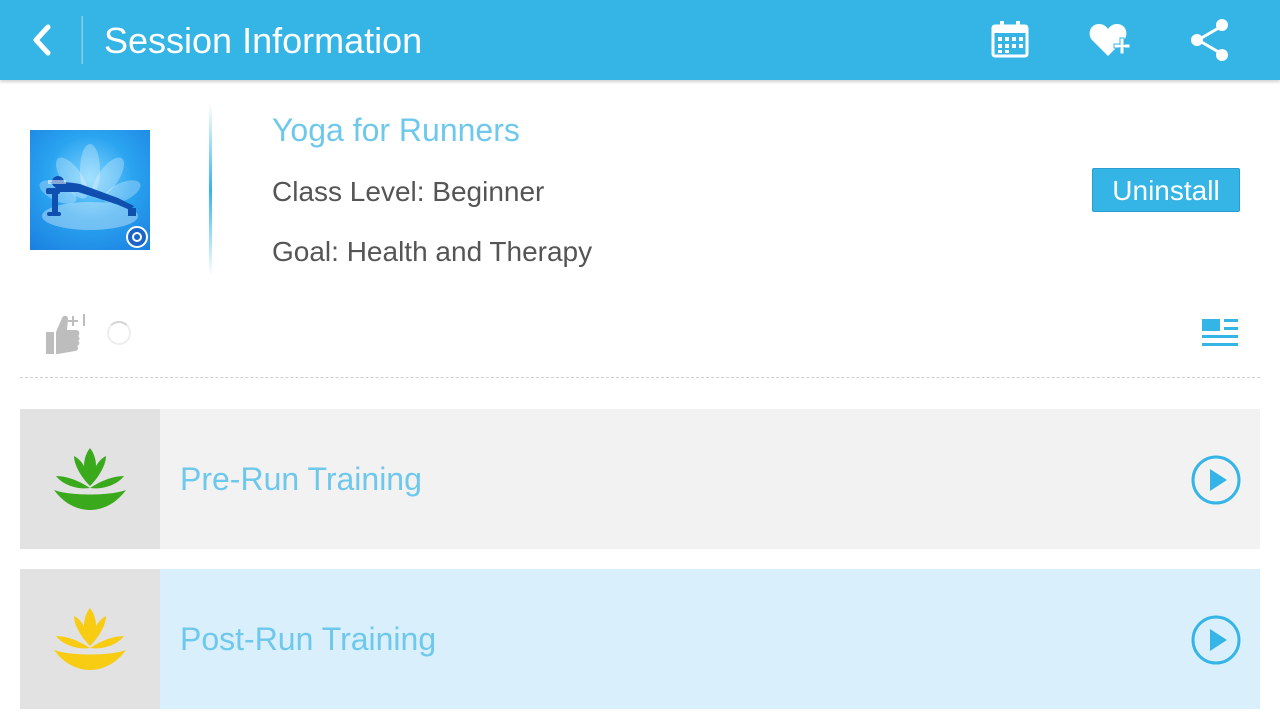  What do you see at coordinates (640, 40) in the screenshot?
I see `app-header: Session Information` at bounding box center [640, 40].